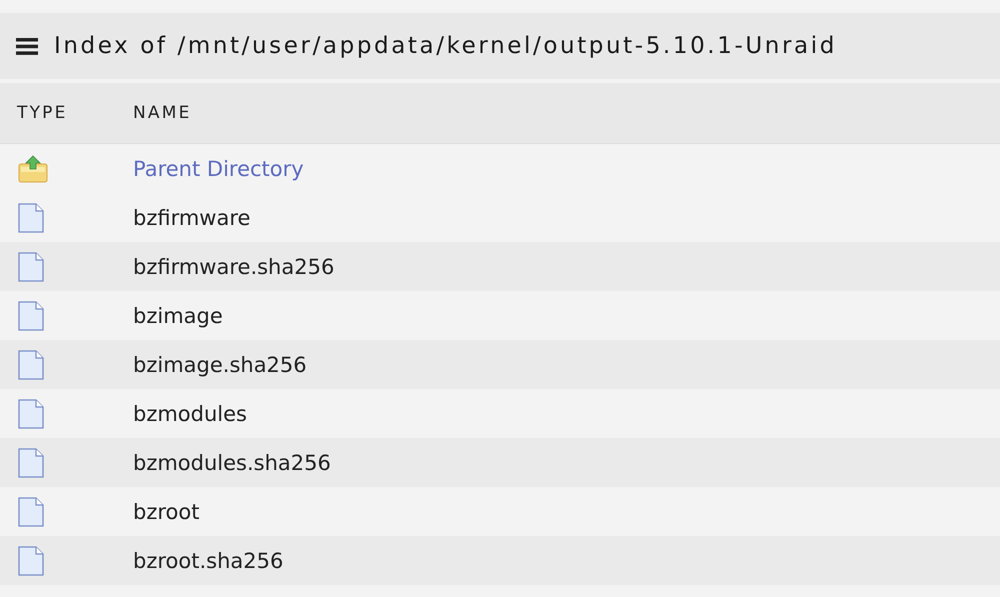 The image size is (1000, 597). I want to click on file-name: bzfirmware.sha256, so click(233, 266).